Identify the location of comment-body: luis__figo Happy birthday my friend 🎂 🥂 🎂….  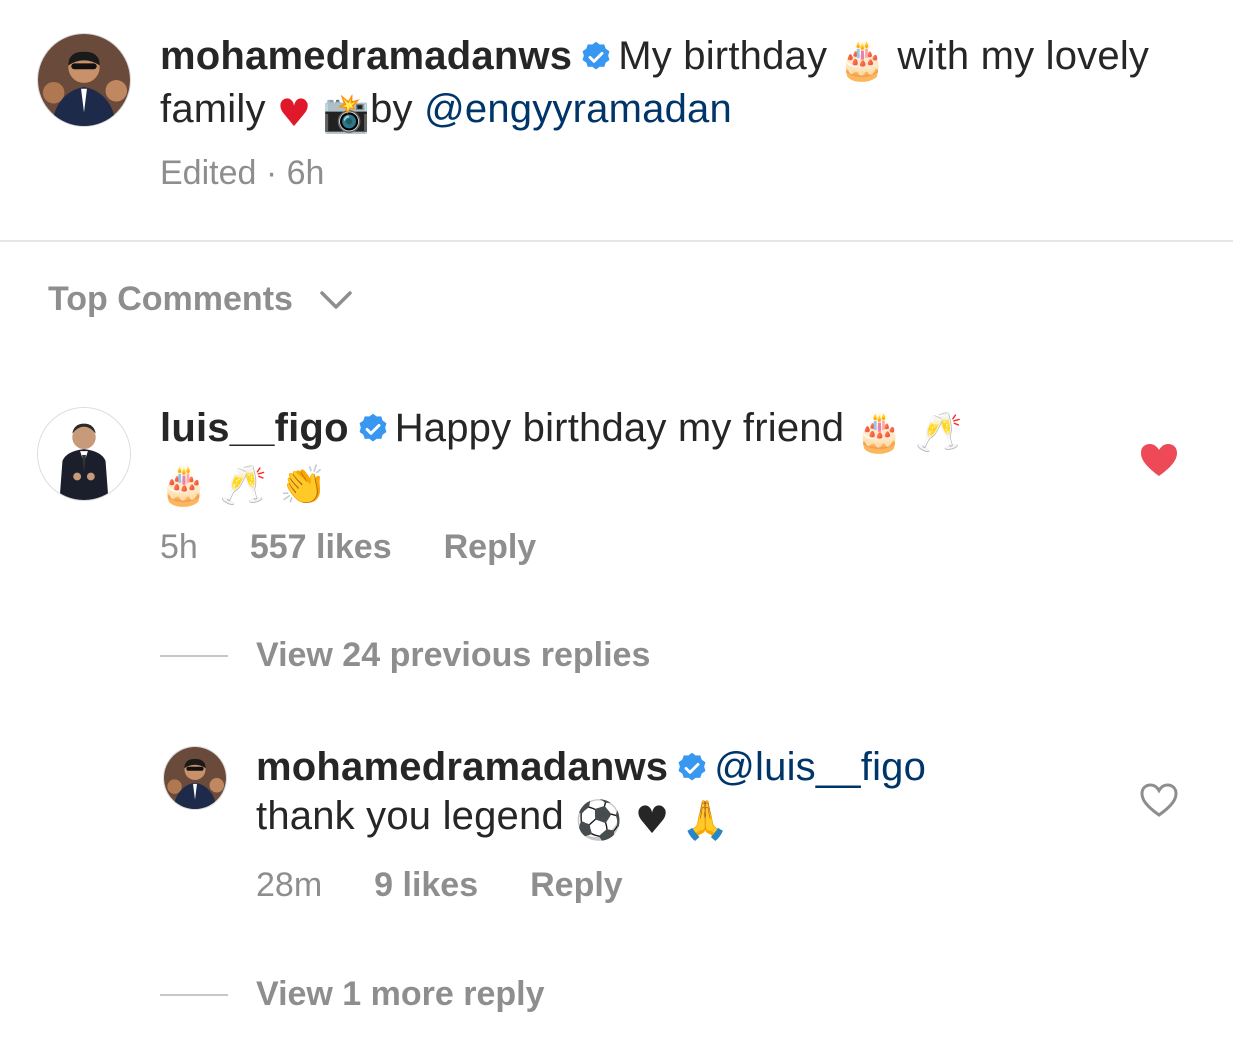
(610, 457).